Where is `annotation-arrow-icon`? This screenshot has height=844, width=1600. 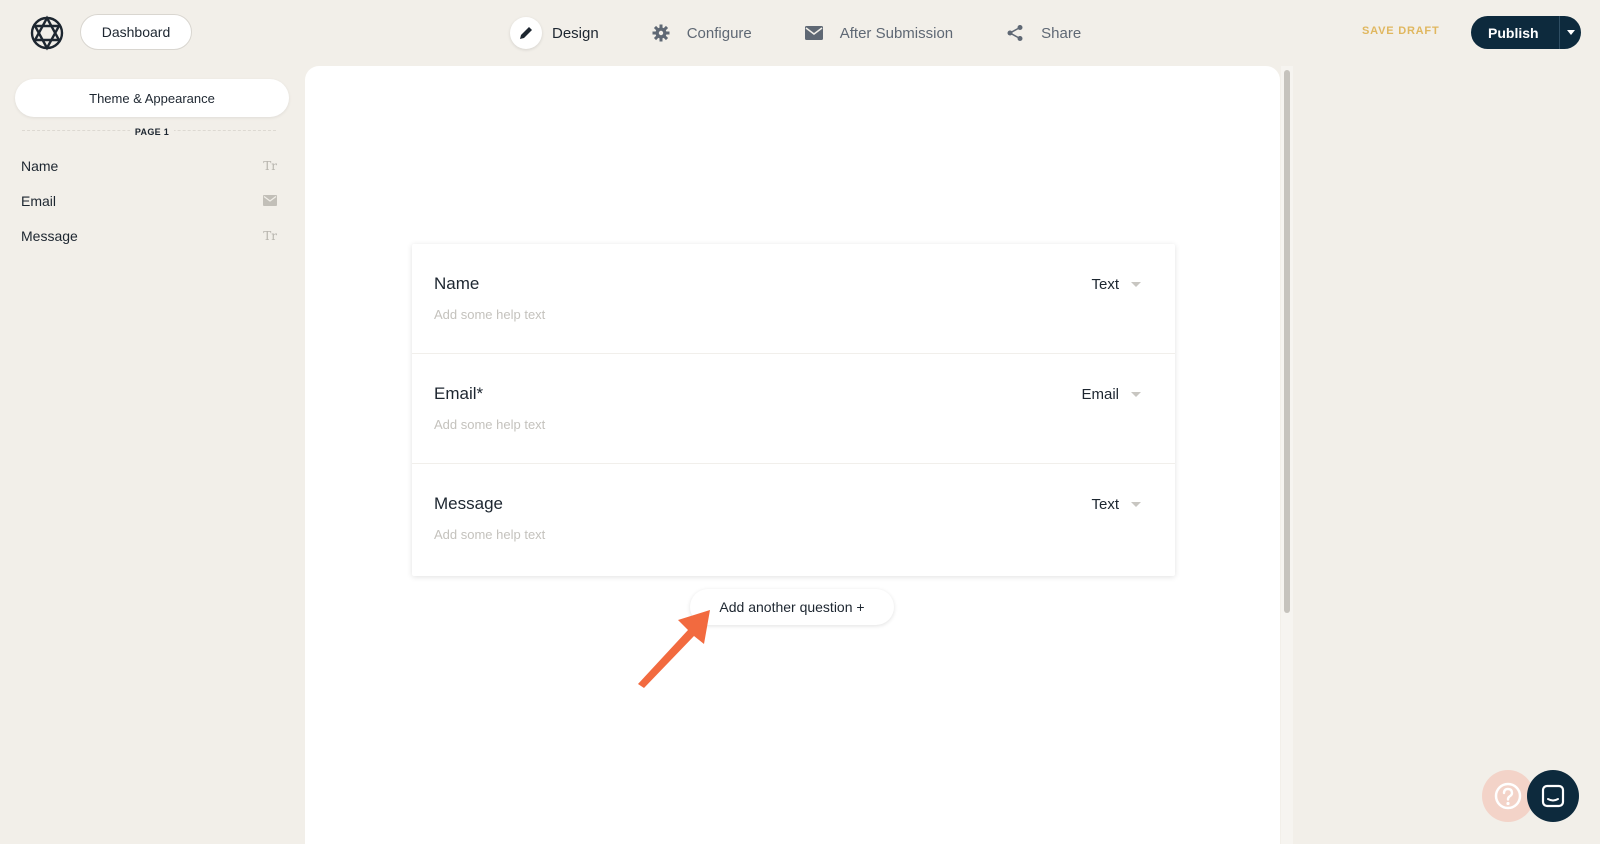
annotation-arrow-icon is located at coordinates (674, 649).